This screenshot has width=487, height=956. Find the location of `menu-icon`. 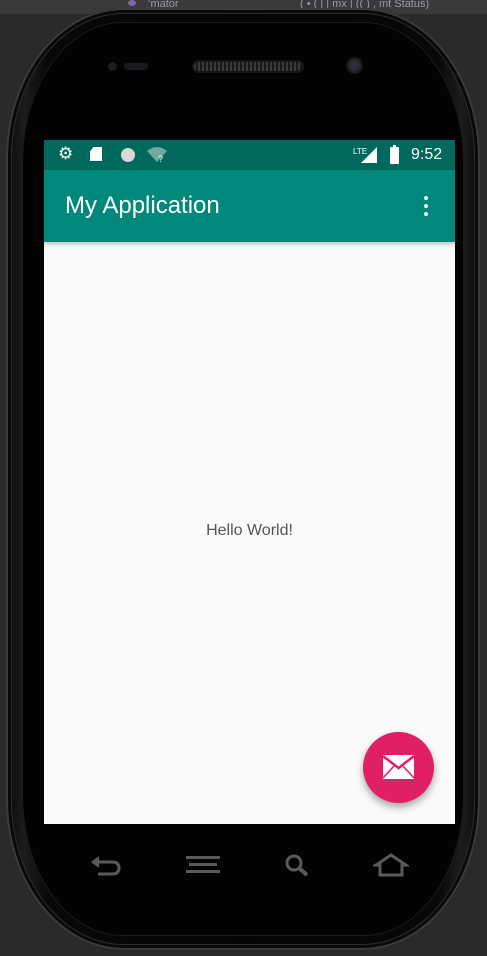

menu-icon is located at coordinates (203, 865).